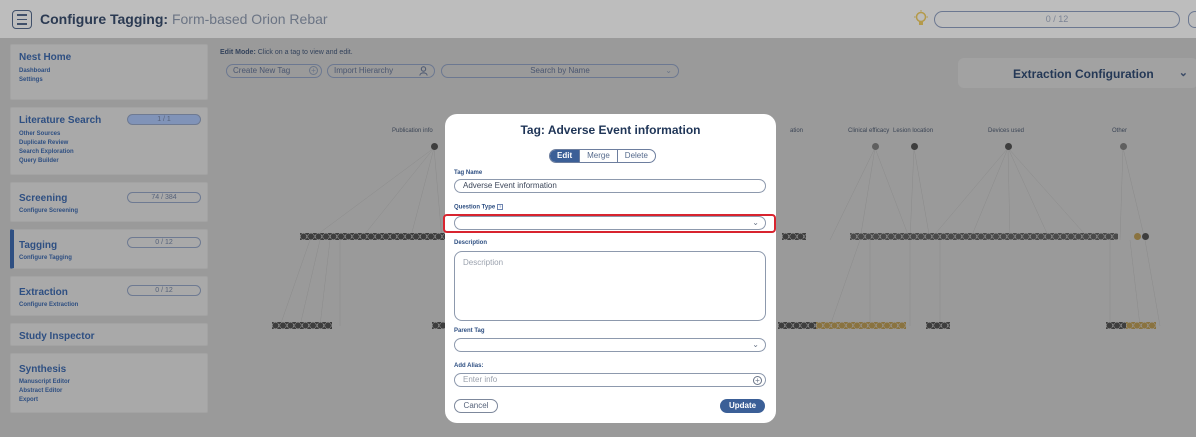 Image resolution: width=1196 pixels, height=437 pixels. I want to click on search-placeholder: Search by Name, so click(560, 70).